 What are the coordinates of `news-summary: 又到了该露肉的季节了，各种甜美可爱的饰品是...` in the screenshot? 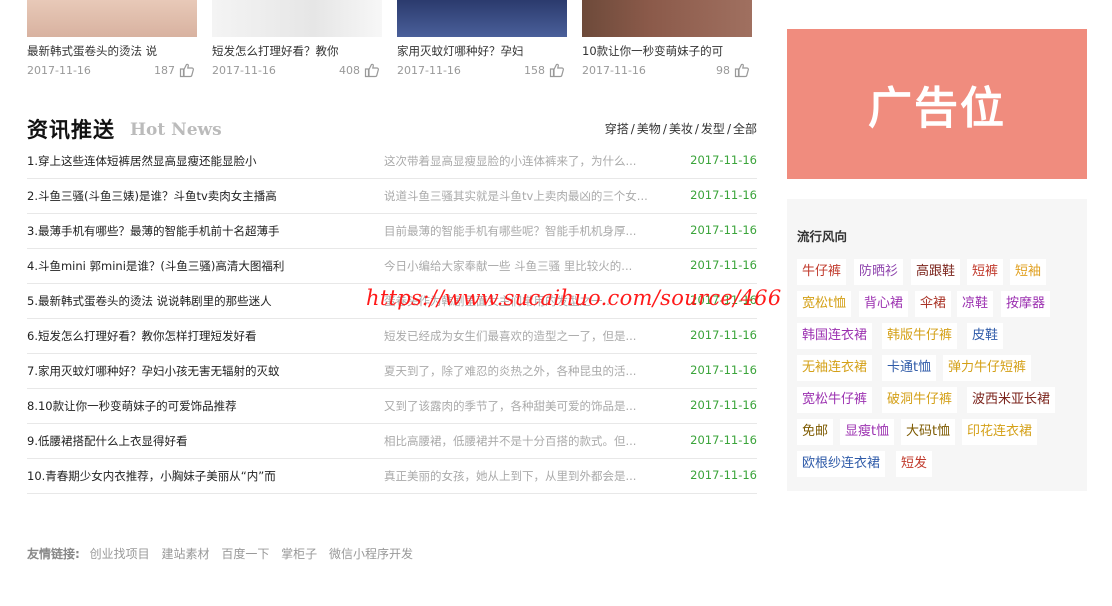 It's located at (510, 406).